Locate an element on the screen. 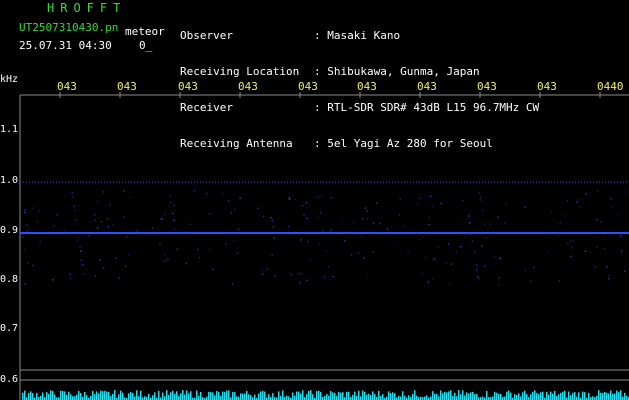 This screenshot has height=400, width=629. info-sep: : is located at coordinates (317, 143).